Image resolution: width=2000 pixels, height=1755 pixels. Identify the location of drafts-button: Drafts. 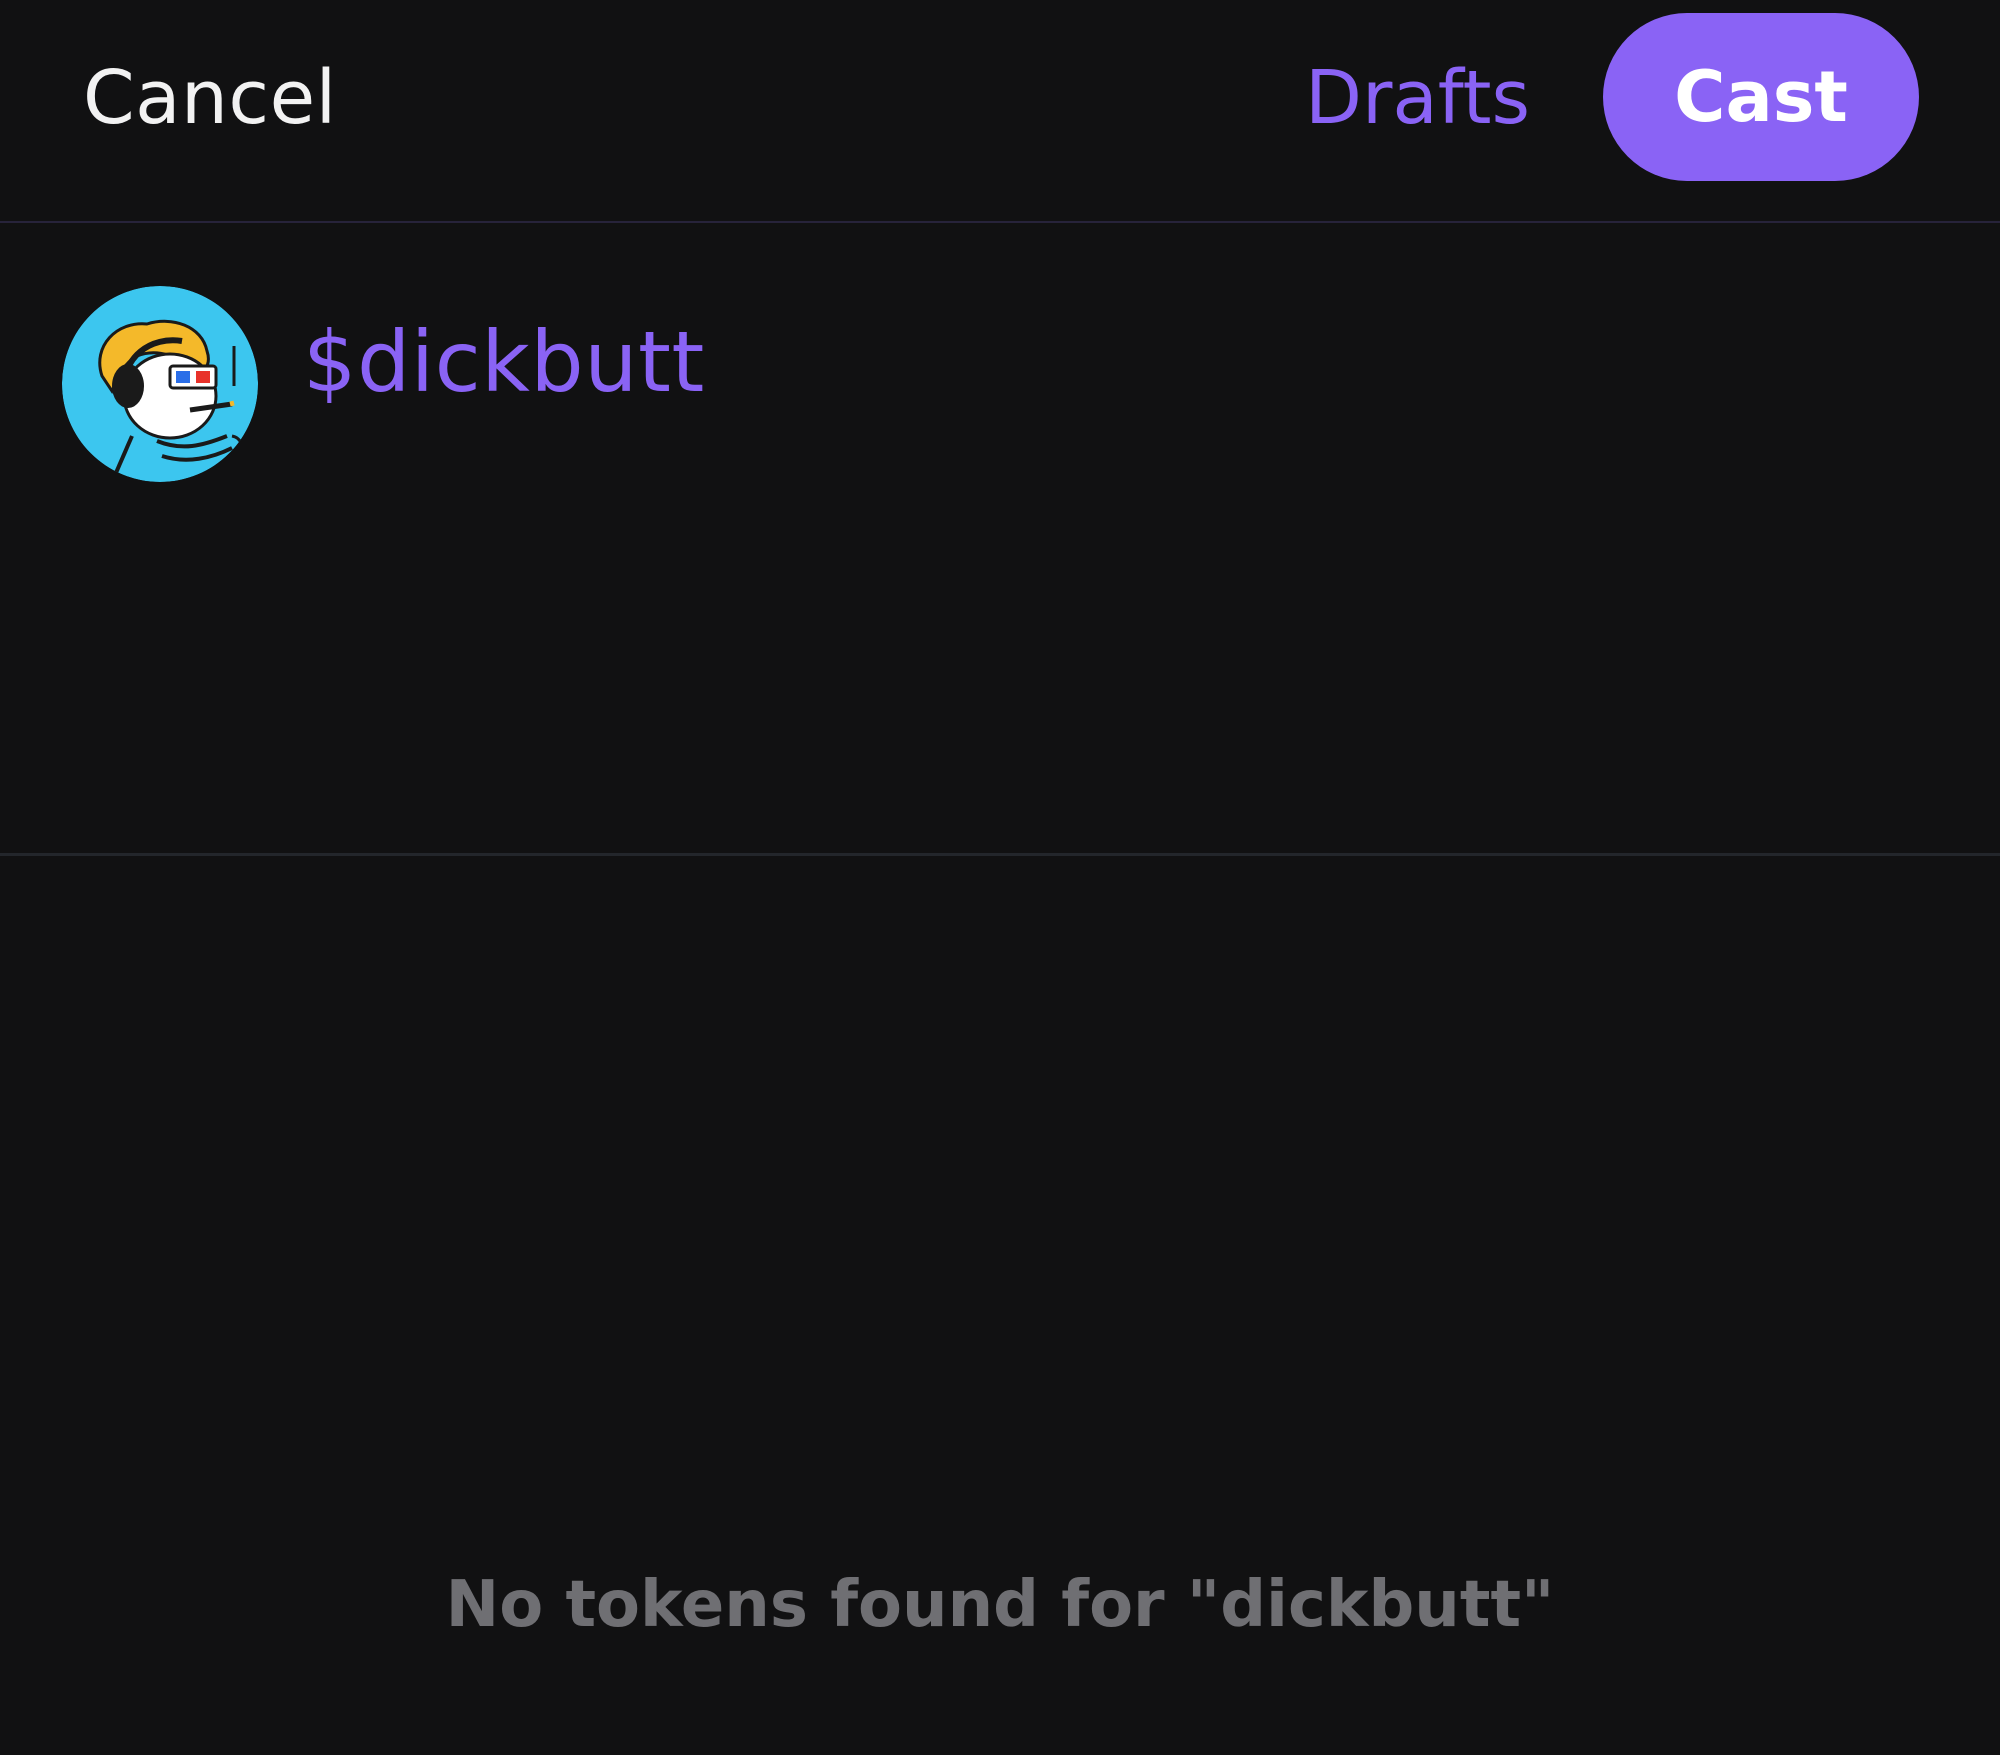
(1417, 98).